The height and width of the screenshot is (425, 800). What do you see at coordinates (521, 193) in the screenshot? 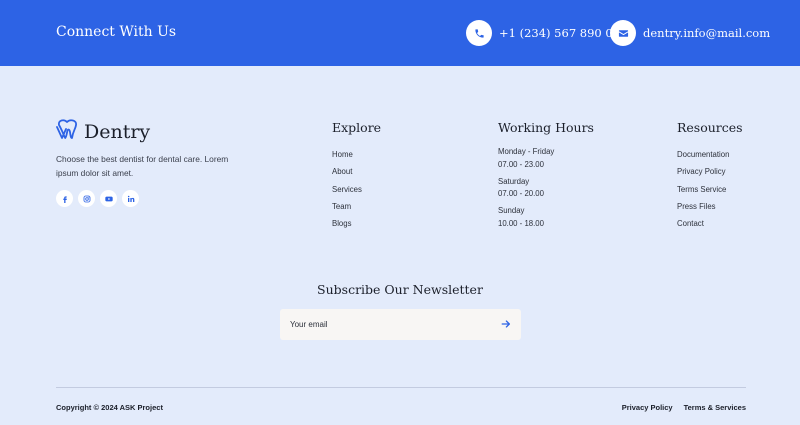
I see `hours-time: 07.00 - 20.00` at bounding box center [521, 193].